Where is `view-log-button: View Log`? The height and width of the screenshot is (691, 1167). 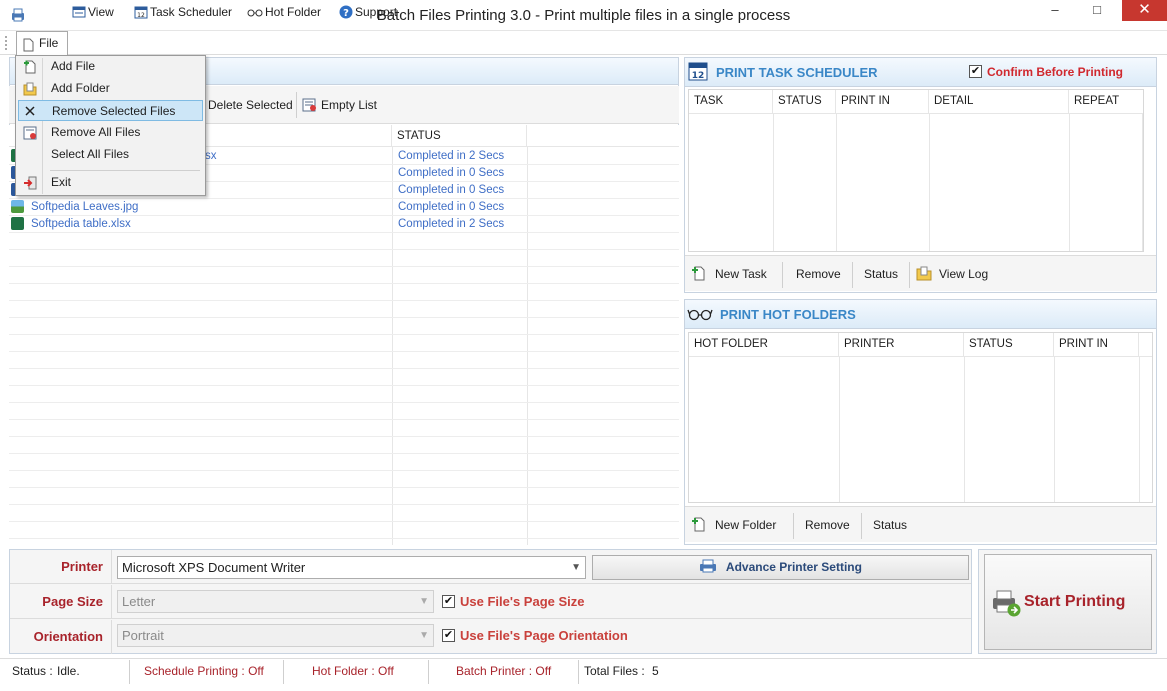
view-log-button: View Log is located at coordinates (952, 274).